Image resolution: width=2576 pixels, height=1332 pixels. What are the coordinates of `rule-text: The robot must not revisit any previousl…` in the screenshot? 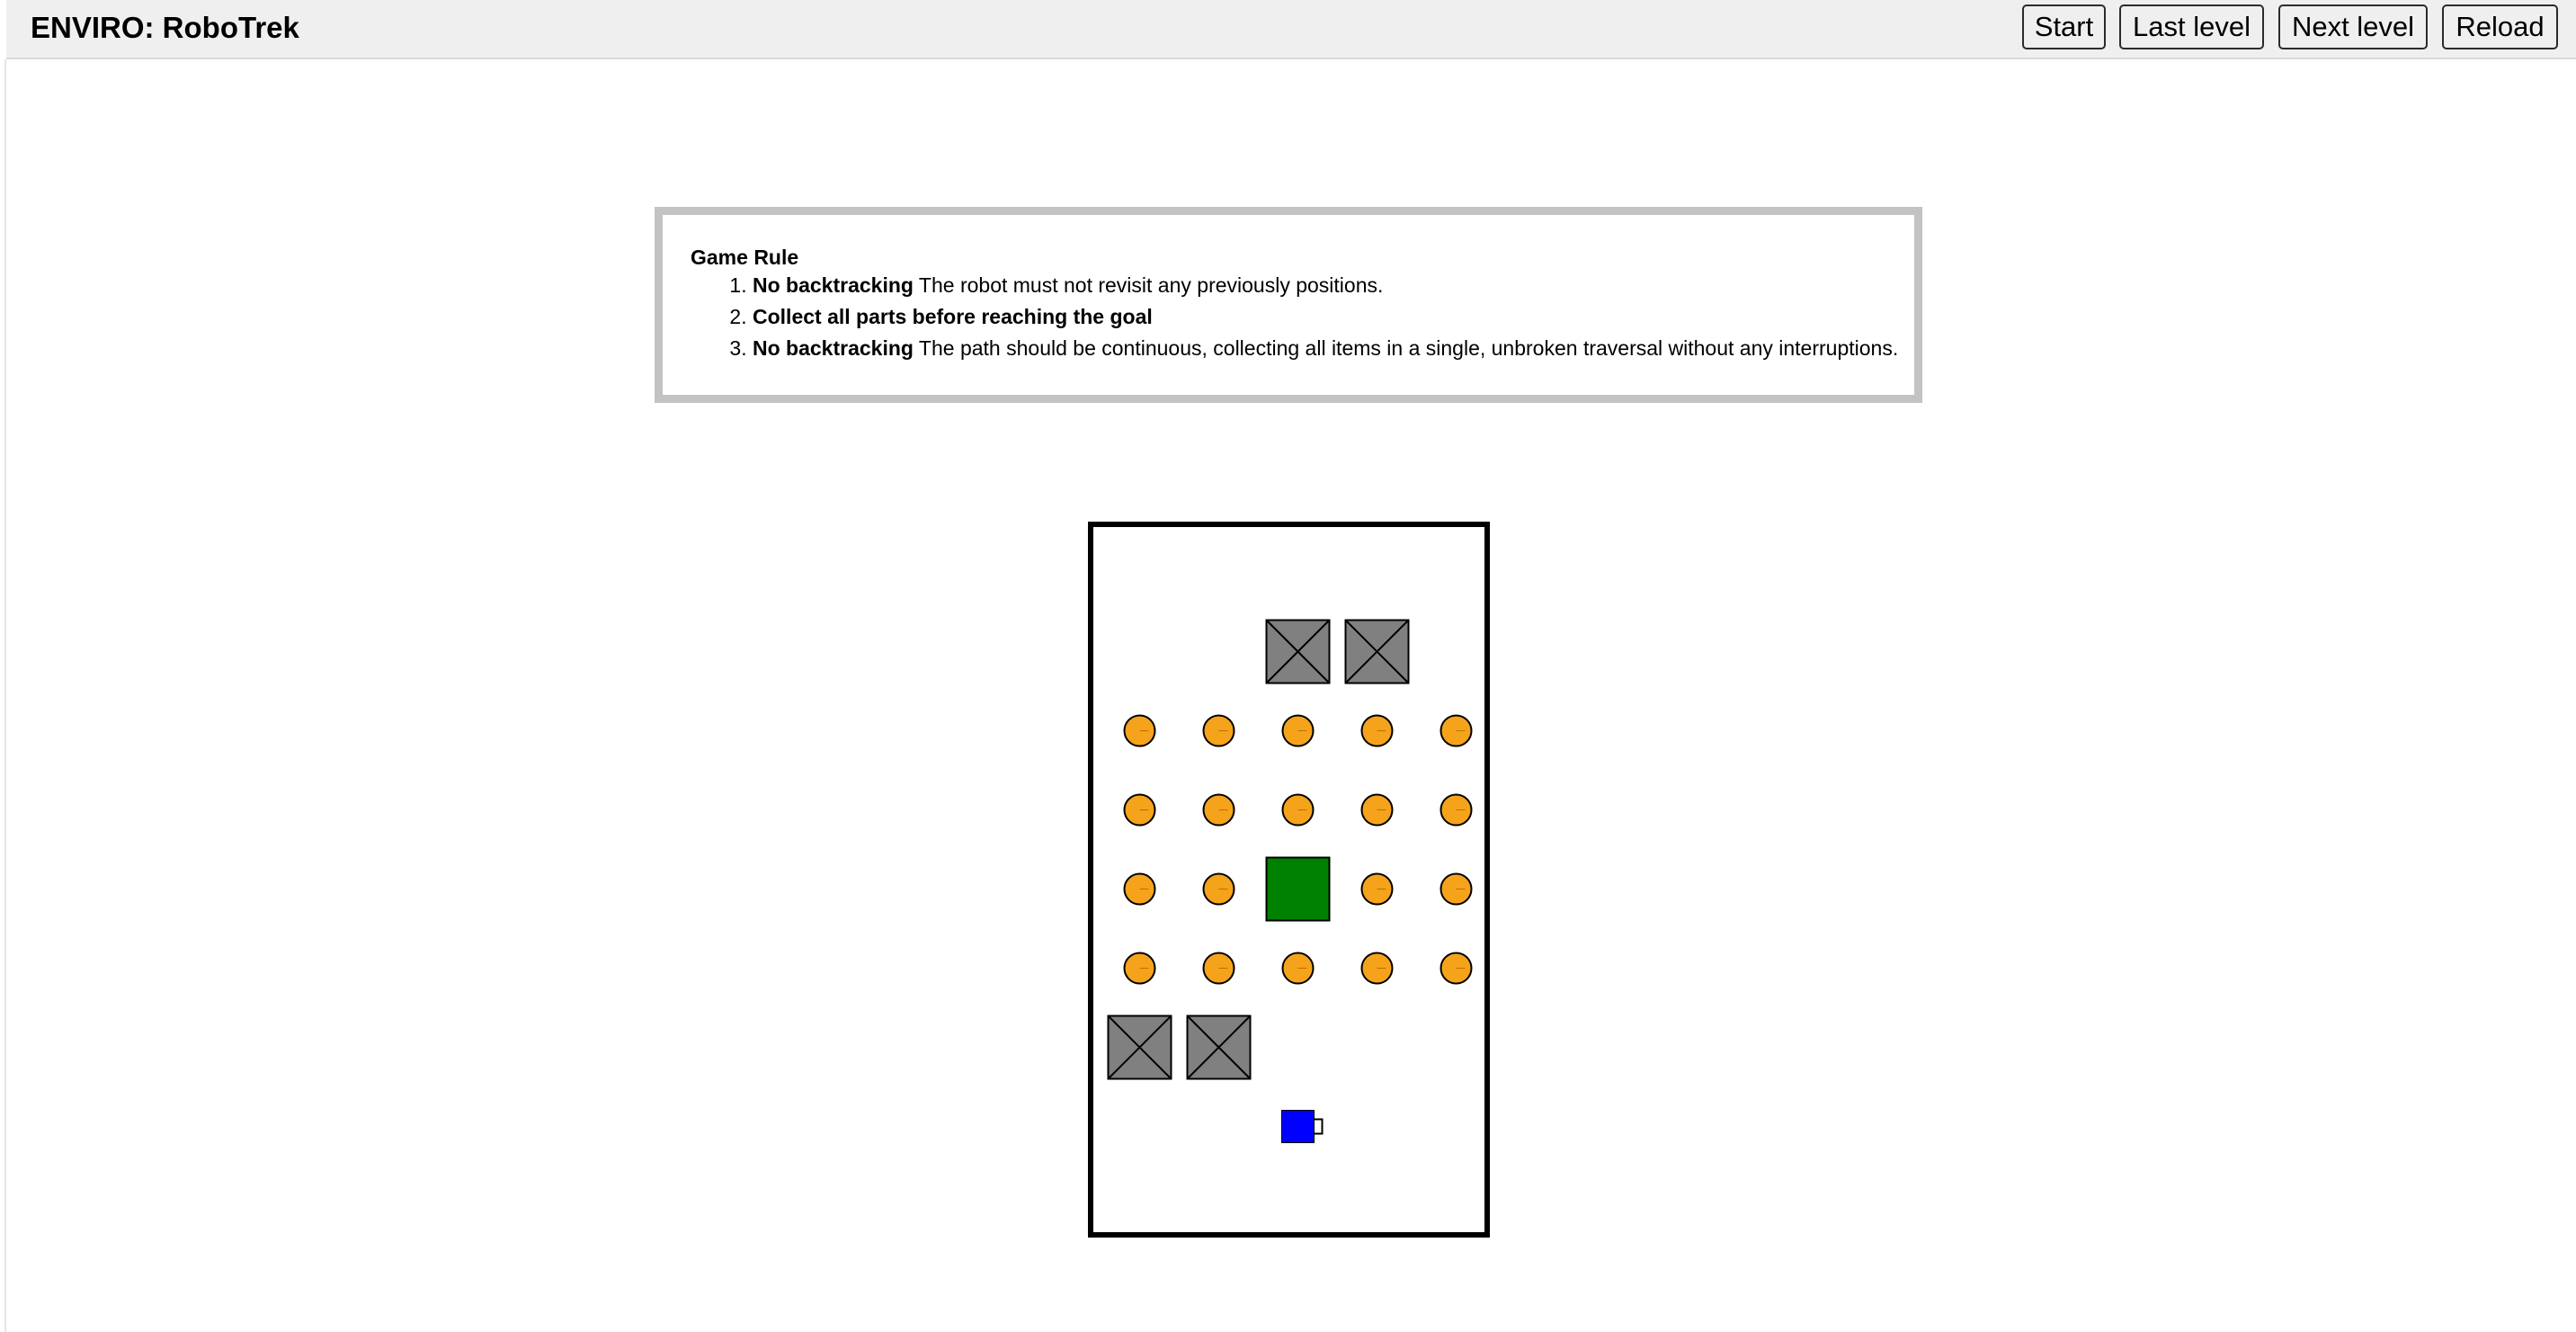 It's located at (1148, 285).